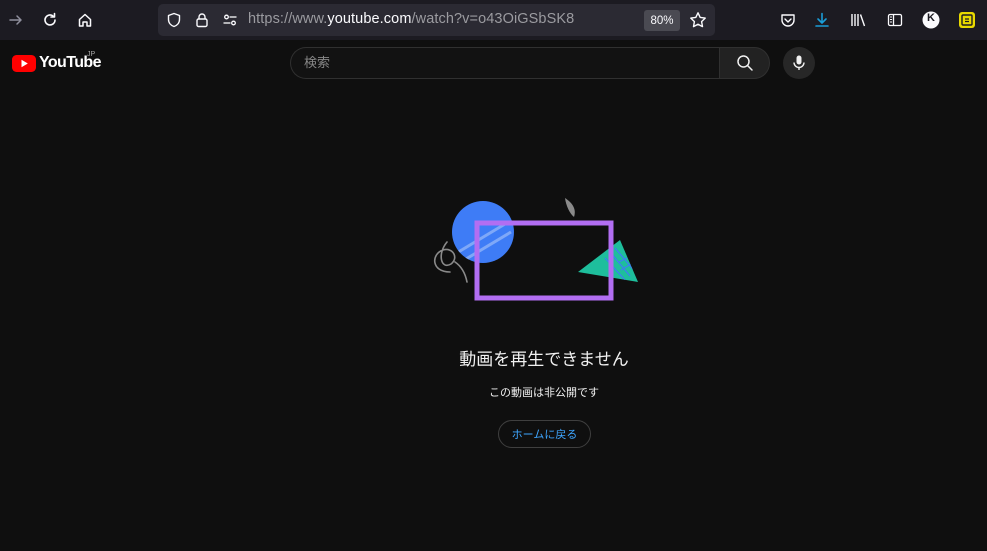 The height and width of the screenshot is (551, 987). I want to click on home-browser-button, so click(85, 20).